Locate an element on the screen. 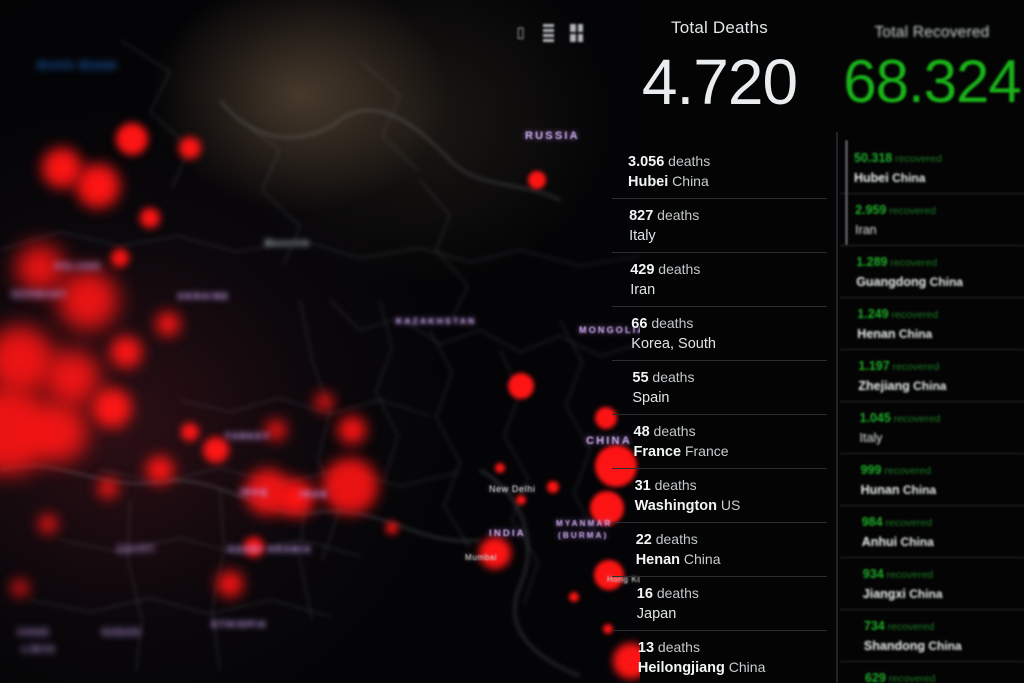 The width and height of the screenshot is (1024, 683). place-line: Italy is located at coordinates (942, 438).